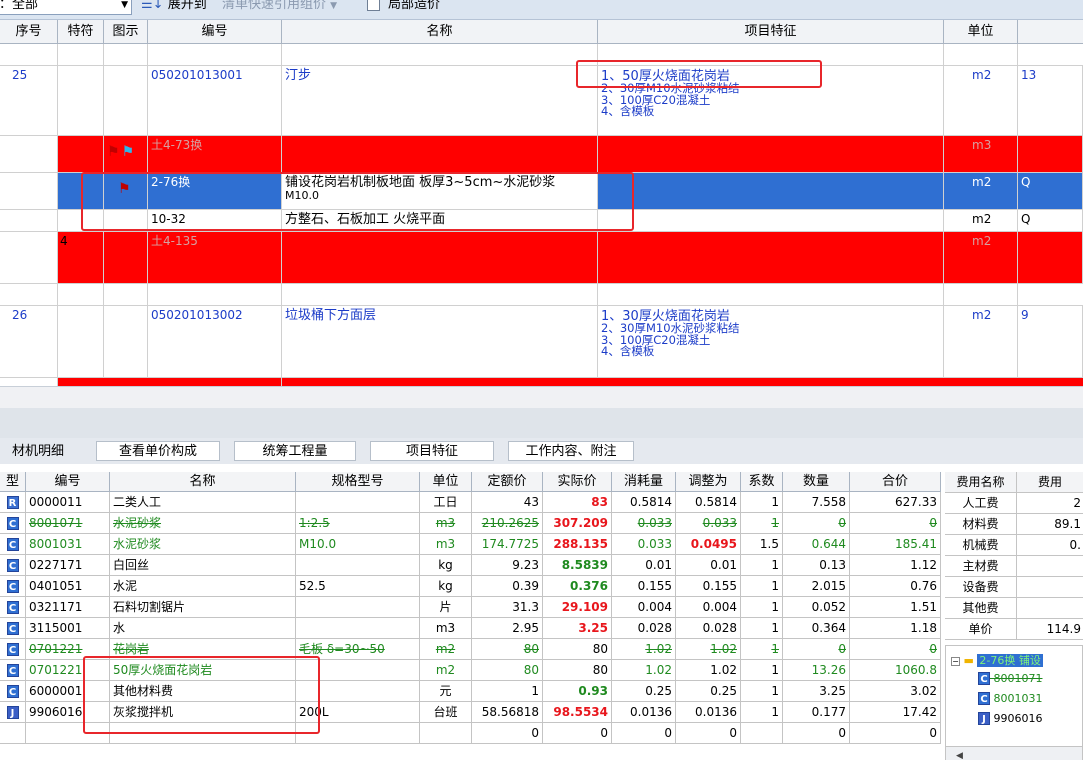 The width and height of the screenshot is (1083, 776). What do you see at coordinates (708, 712) in the screenshot?
I see `cell-adjusted: 0.0136` at bounding box center [708, 712].